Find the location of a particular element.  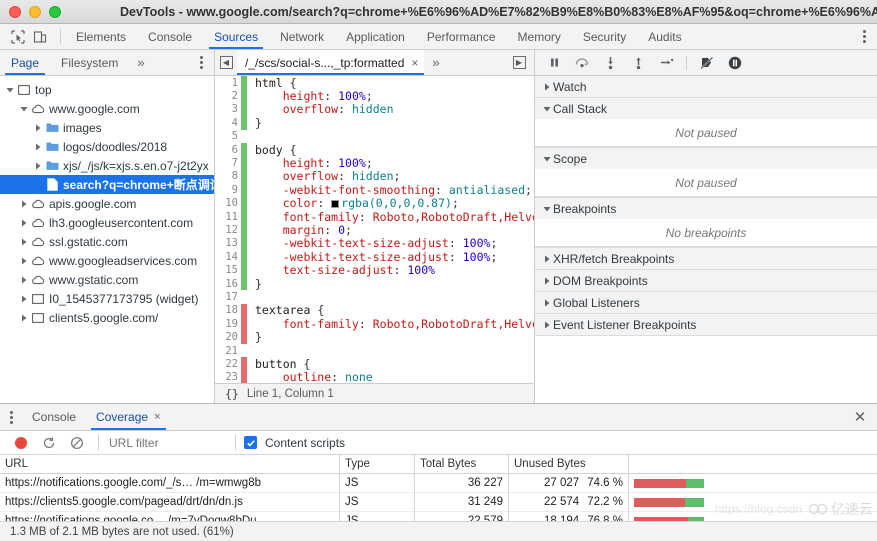

tab-performance: Performance is located at coordinates (461, 36).